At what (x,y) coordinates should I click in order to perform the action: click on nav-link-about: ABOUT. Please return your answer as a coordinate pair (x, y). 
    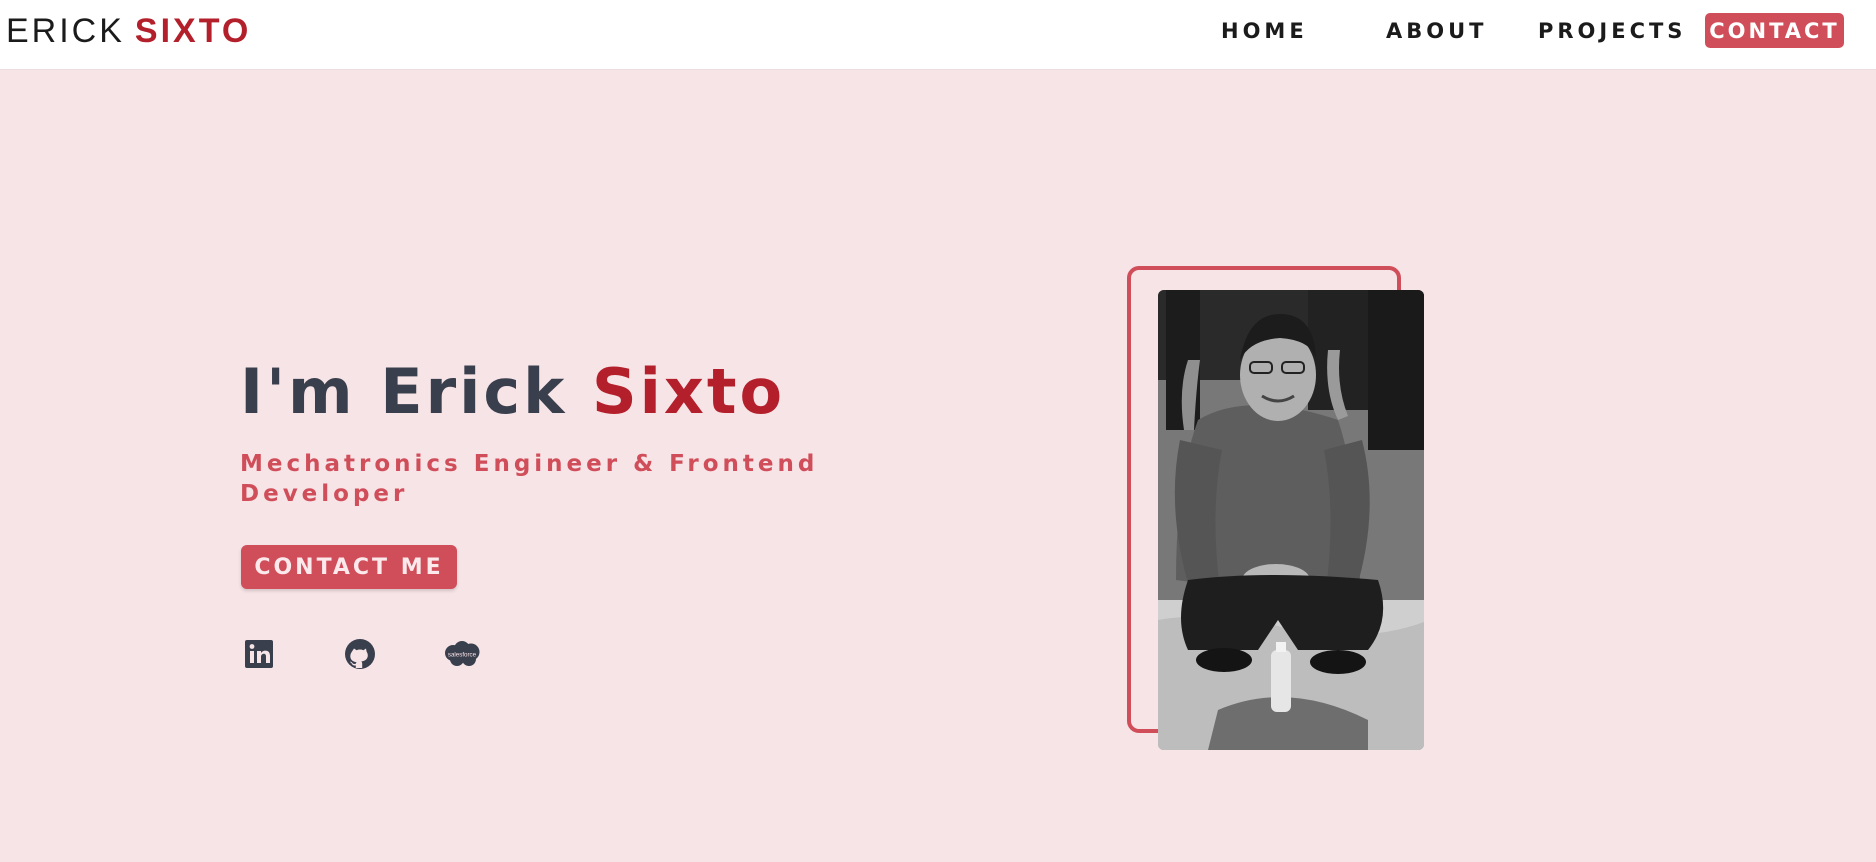
    Looking at the image, I should click on (1437, 31).